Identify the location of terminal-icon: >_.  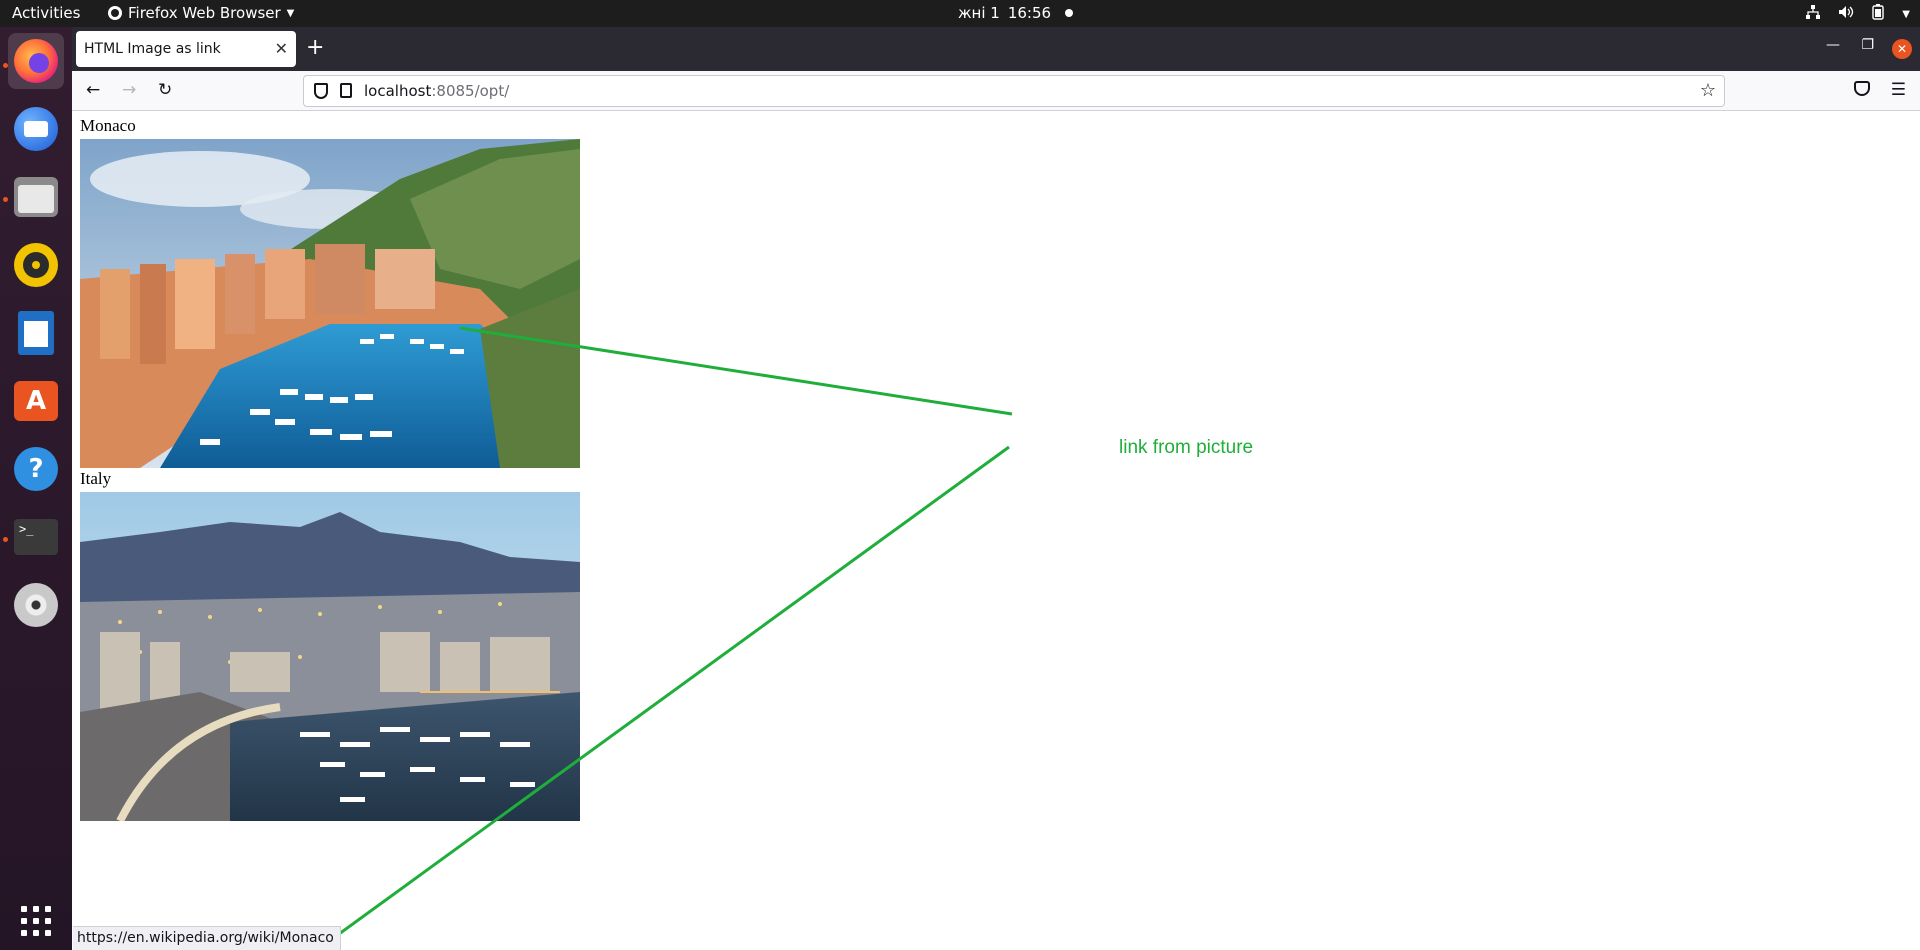
(36, 537).